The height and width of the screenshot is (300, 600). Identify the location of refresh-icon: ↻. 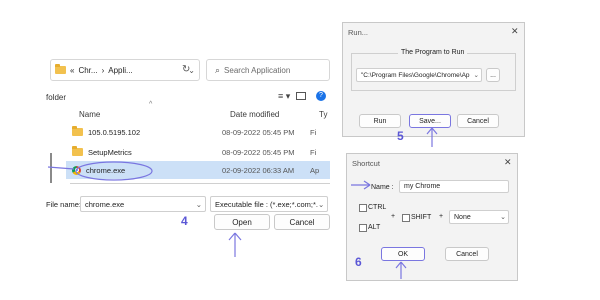
(186, 69).